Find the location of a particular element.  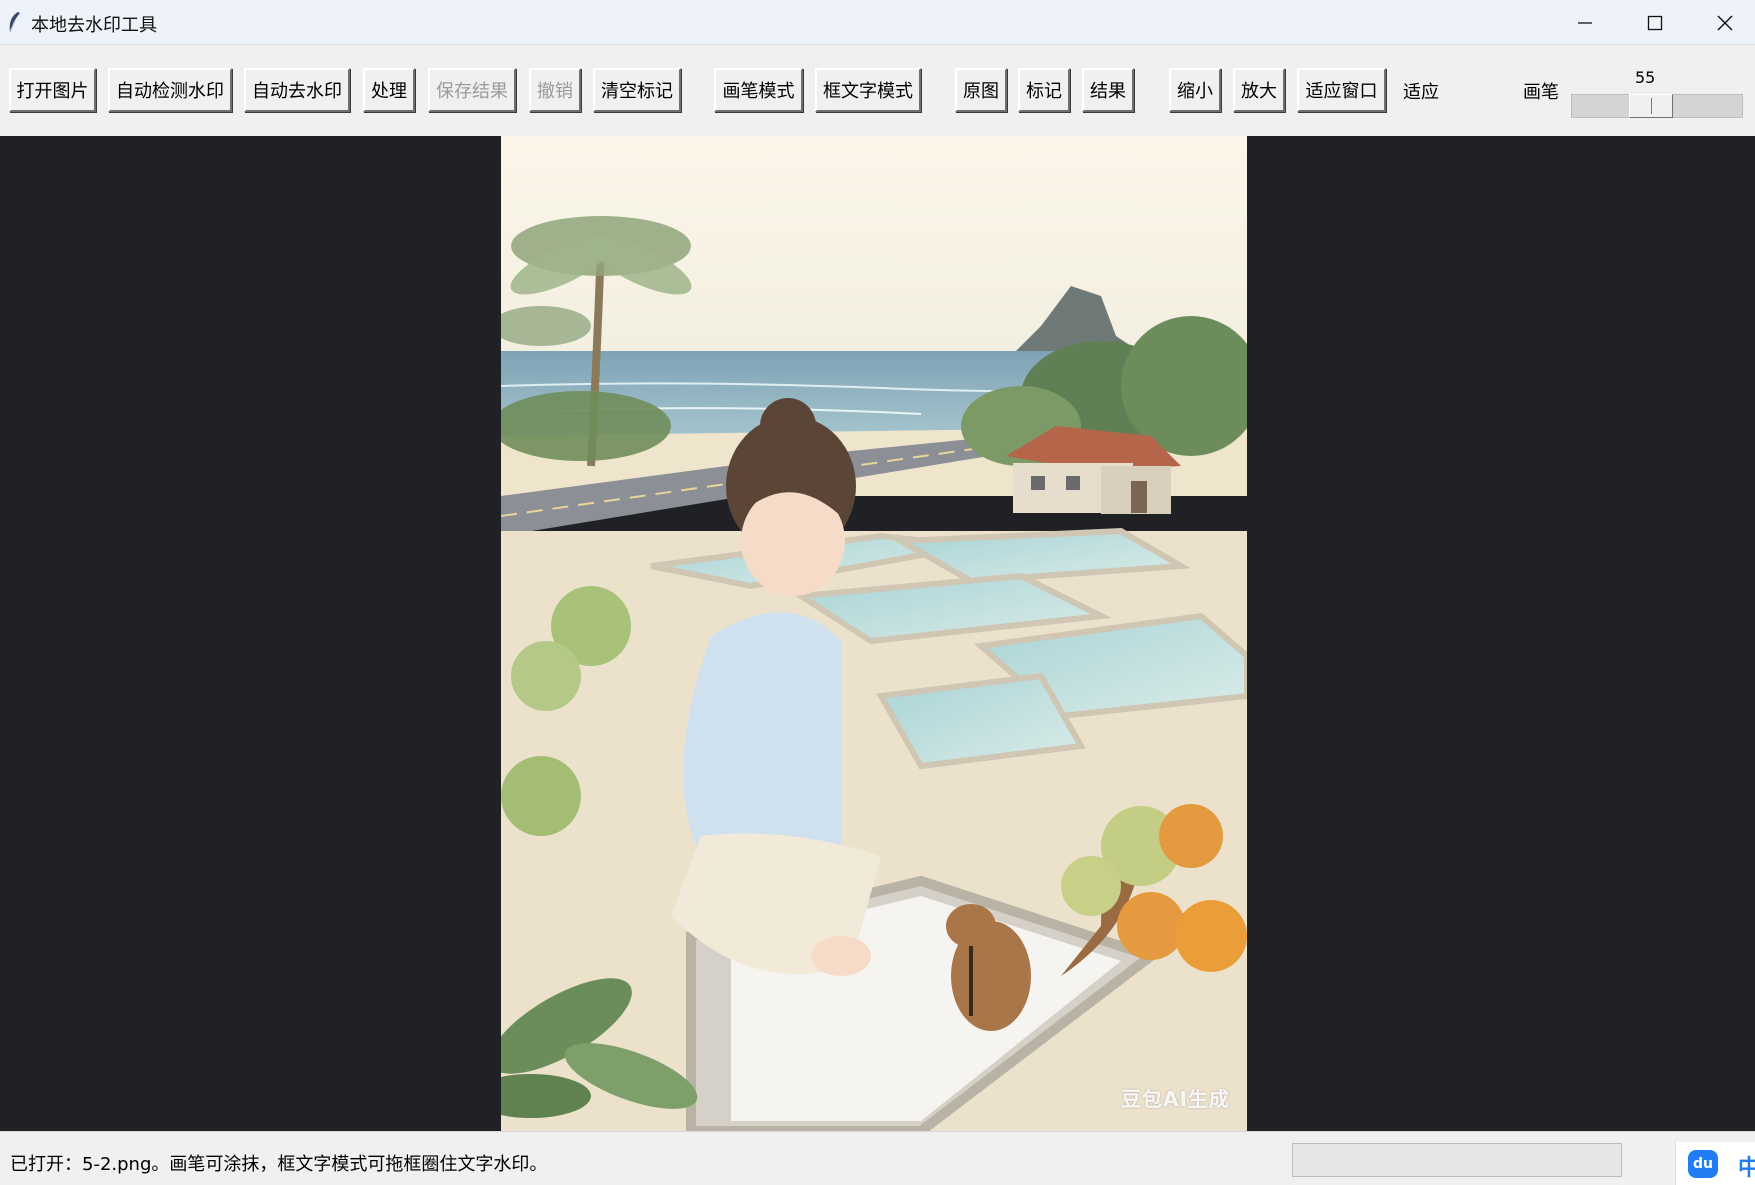

ime-indicator: du 中 is located at coordinates (1715, 1163).